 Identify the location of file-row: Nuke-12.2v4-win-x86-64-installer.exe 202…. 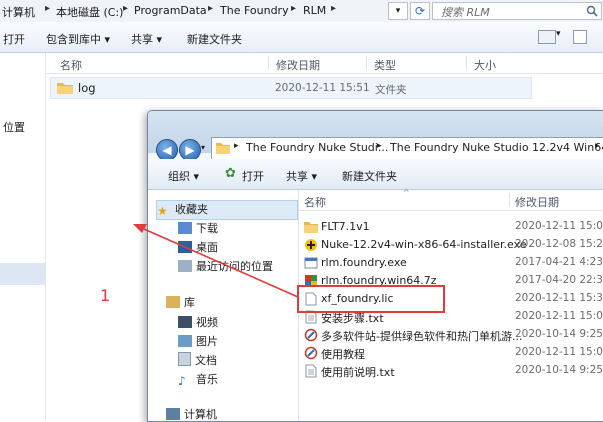
(451, 245).